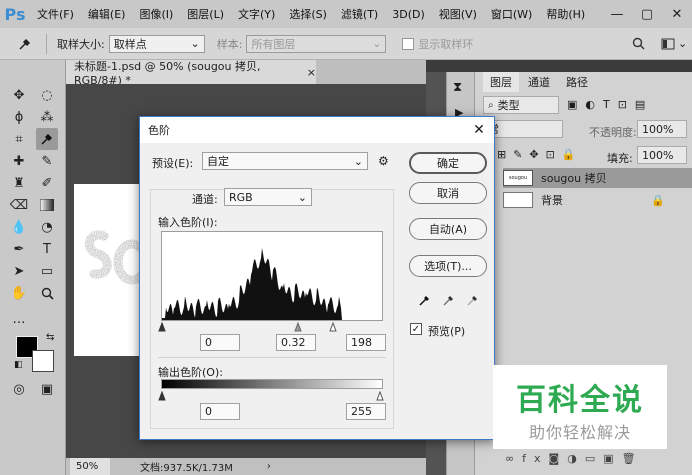 The height and width of the screenshot is (475, 692). I want to click on tab-channels: 通道, so click(539, 82).